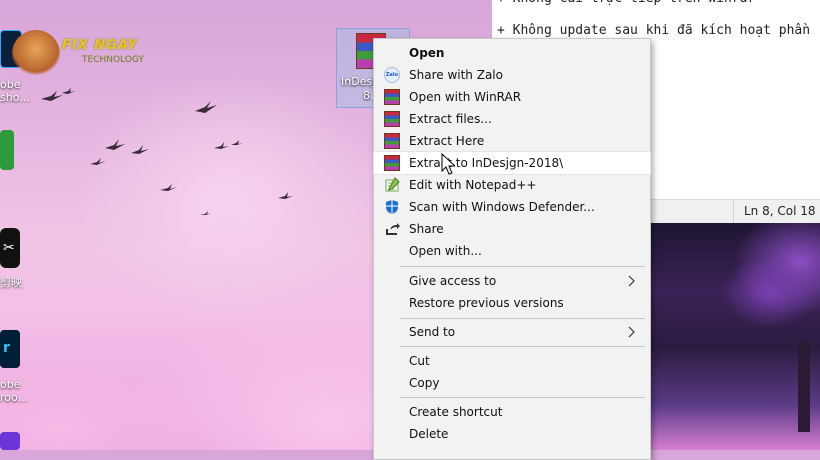 The image size is (820, 460). What do you see at coordinates (427, 53) in the screenshot?
I see `menu-item-label: Open` at bounding box center [427, 53].